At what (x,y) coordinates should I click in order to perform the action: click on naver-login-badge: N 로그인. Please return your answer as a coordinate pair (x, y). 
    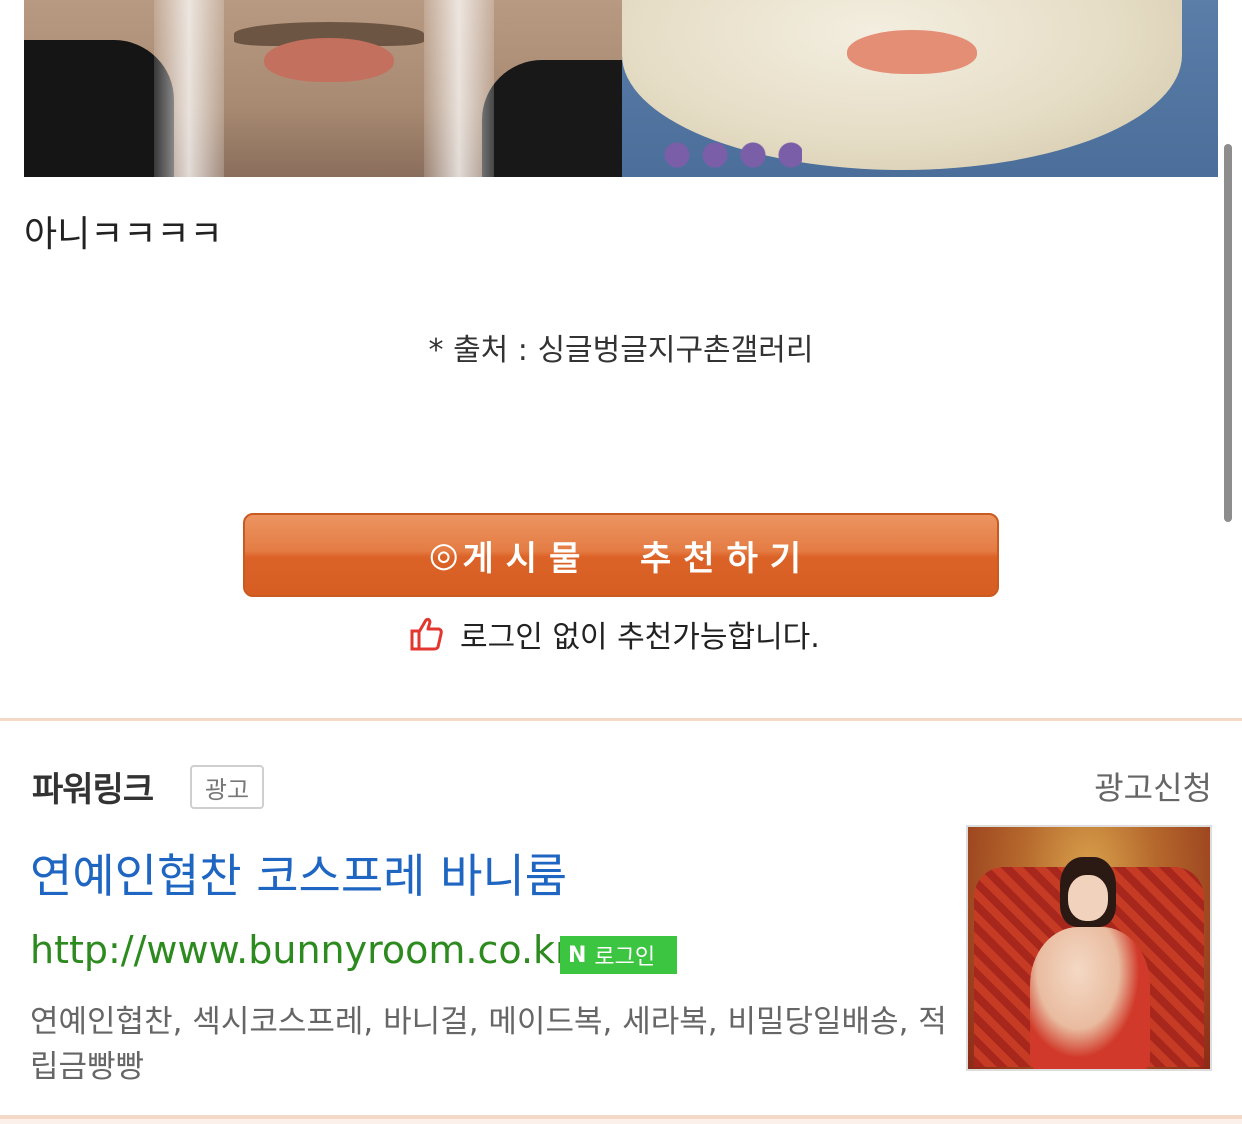
    Looking at the image, I should click on (618, 955).